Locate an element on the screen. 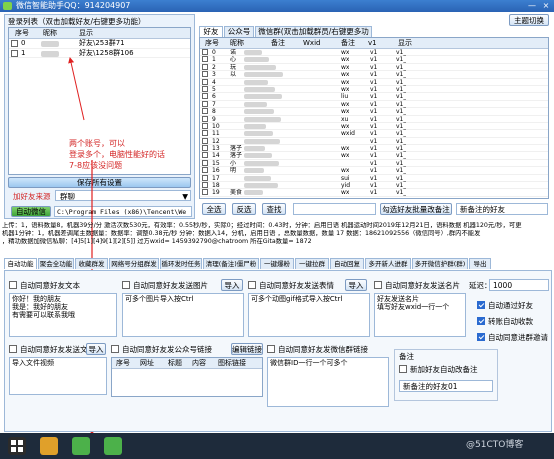 The image size is (554, 459). auto-friend-file-checkbox is located at coordinates (13, 349).